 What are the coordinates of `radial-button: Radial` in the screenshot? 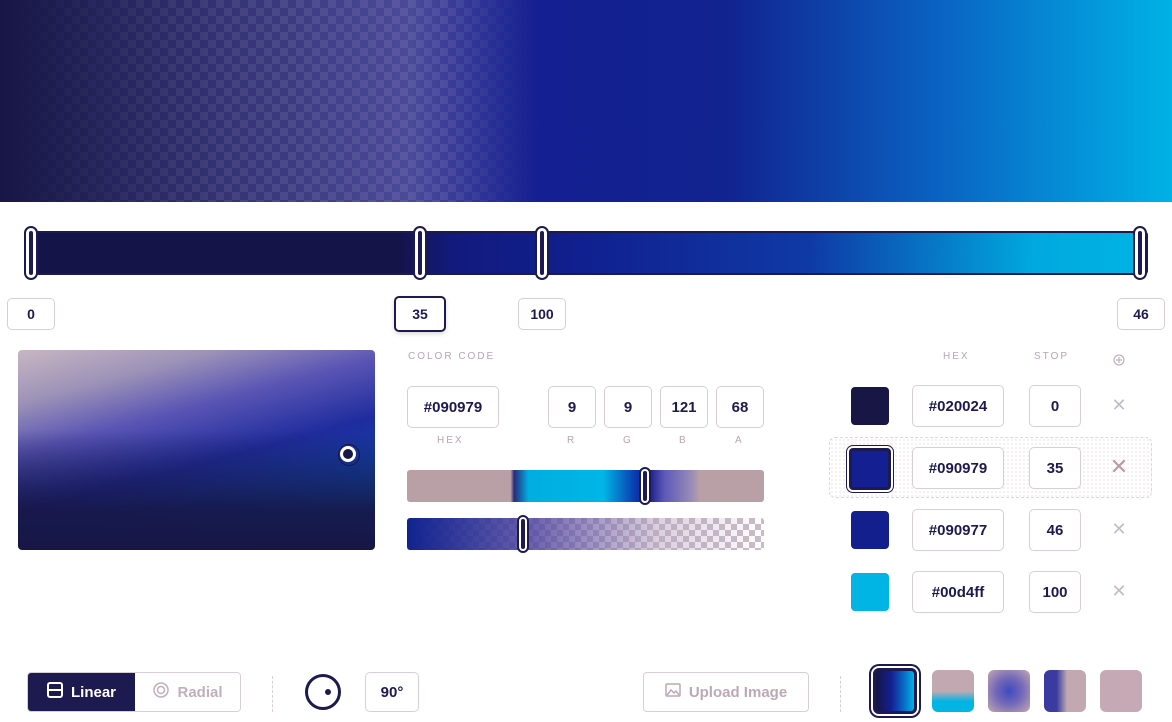 It's located at (187, 692).